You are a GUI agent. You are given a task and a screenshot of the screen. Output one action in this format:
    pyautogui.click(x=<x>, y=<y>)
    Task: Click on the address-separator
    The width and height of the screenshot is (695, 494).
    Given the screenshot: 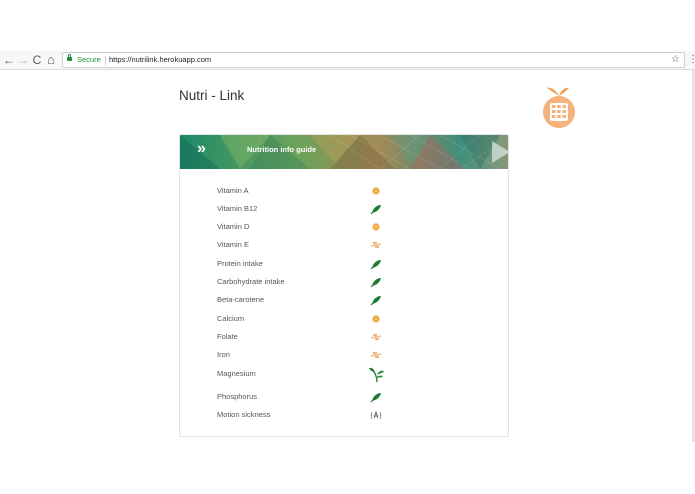 What is the action you would take?
    pyautogui.click(x=105, y=60)
    